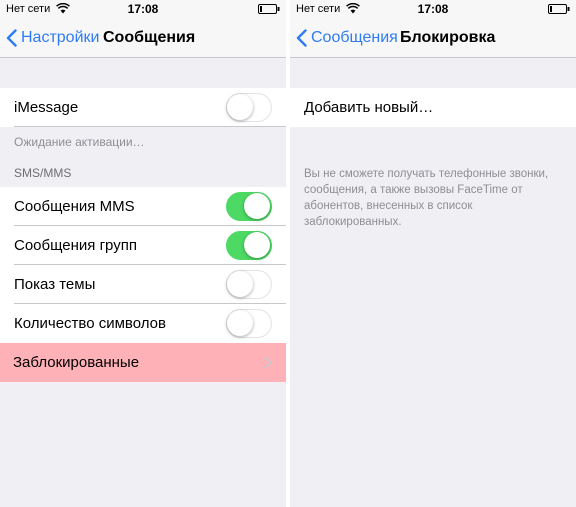 This screenshot has width=576, height=507. I want to click on blocked-label: Заблокированные, so click(76, 362).